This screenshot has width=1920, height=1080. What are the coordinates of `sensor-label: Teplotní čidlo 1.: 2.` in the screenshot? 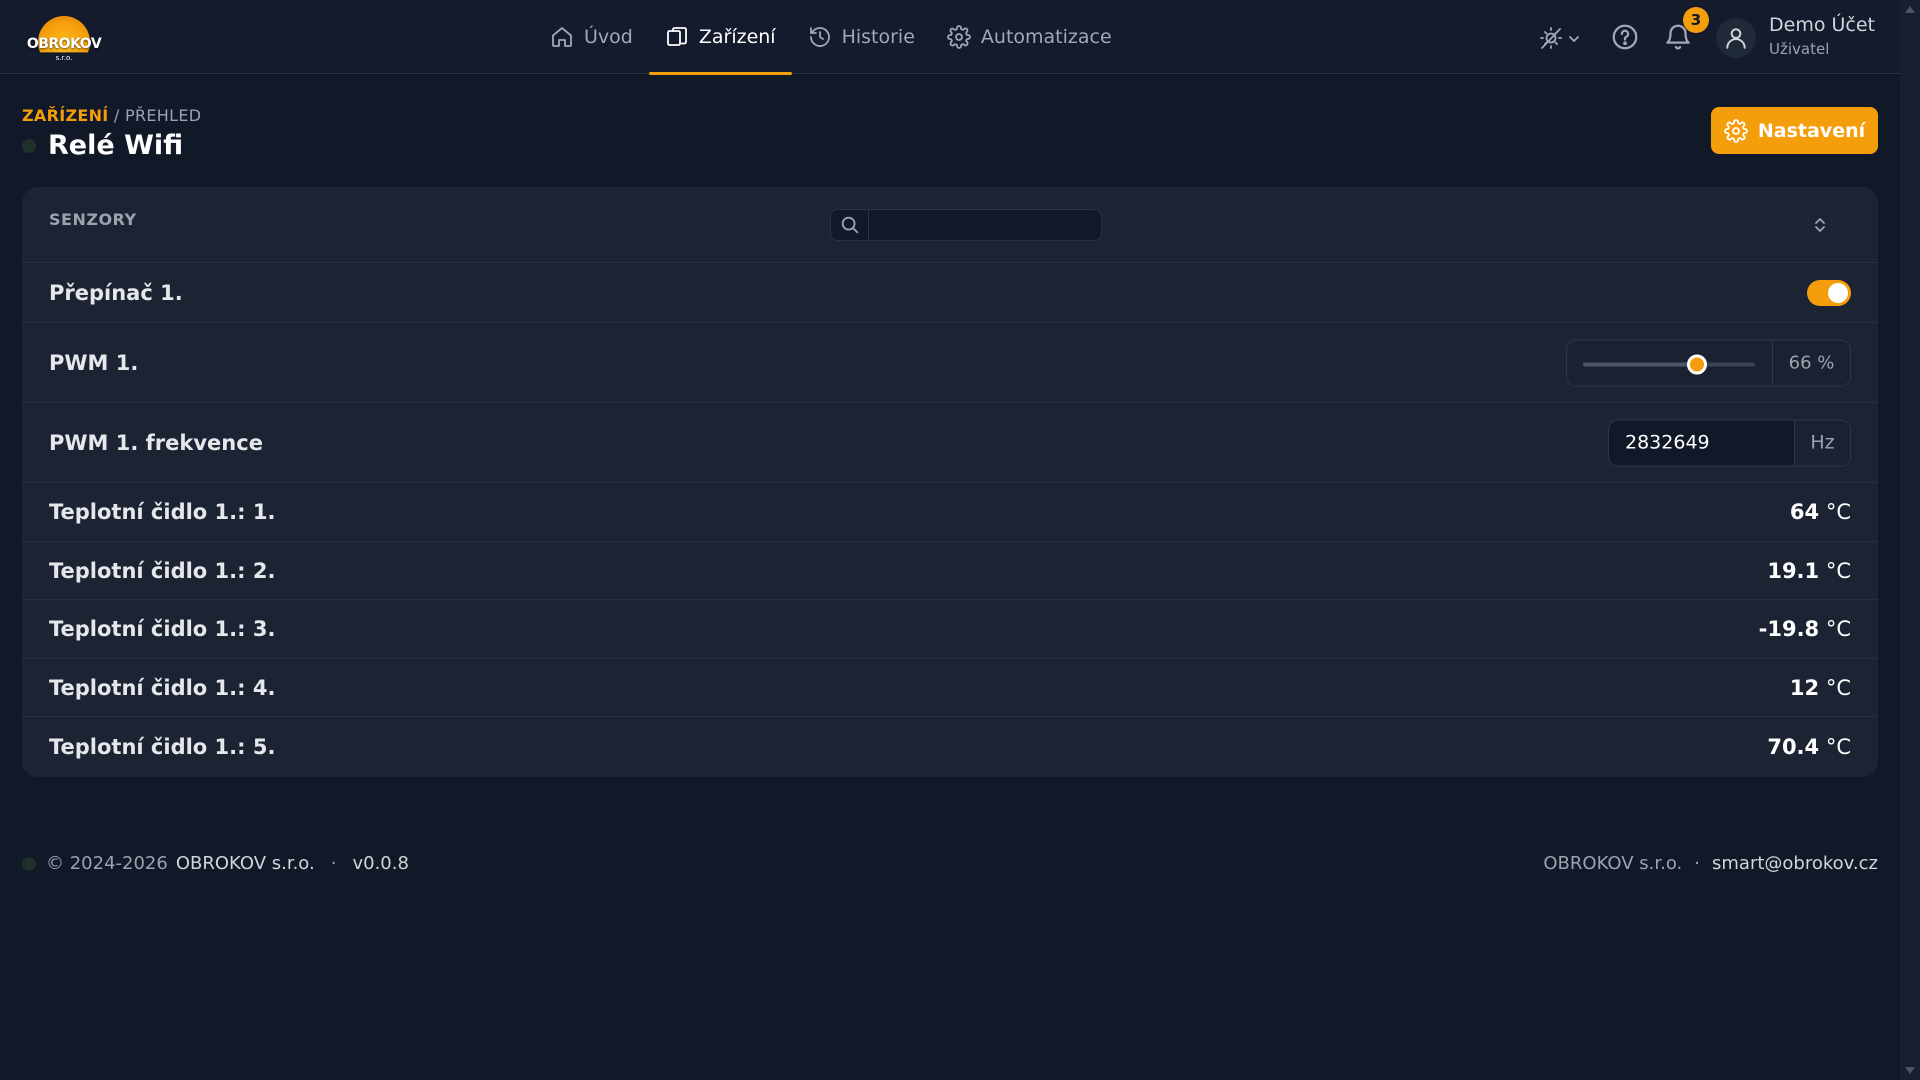 It's located at (162, 570).